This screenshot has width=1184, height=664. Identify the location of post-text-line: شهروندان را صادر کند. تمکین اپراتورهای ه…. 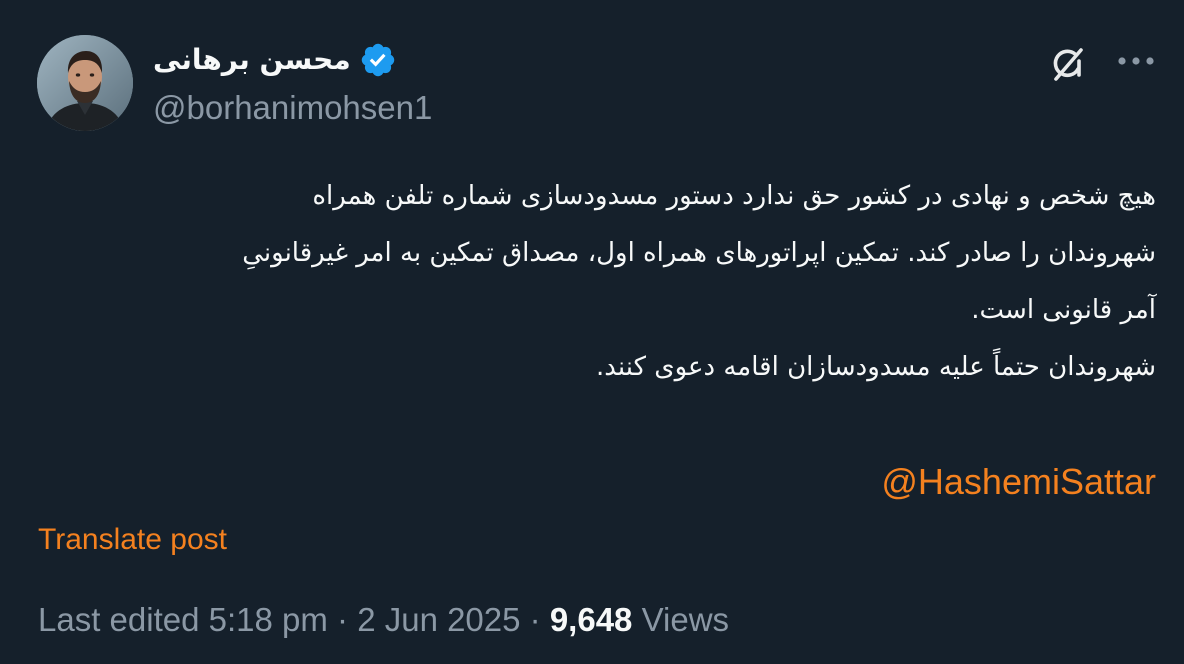
(699, 253).